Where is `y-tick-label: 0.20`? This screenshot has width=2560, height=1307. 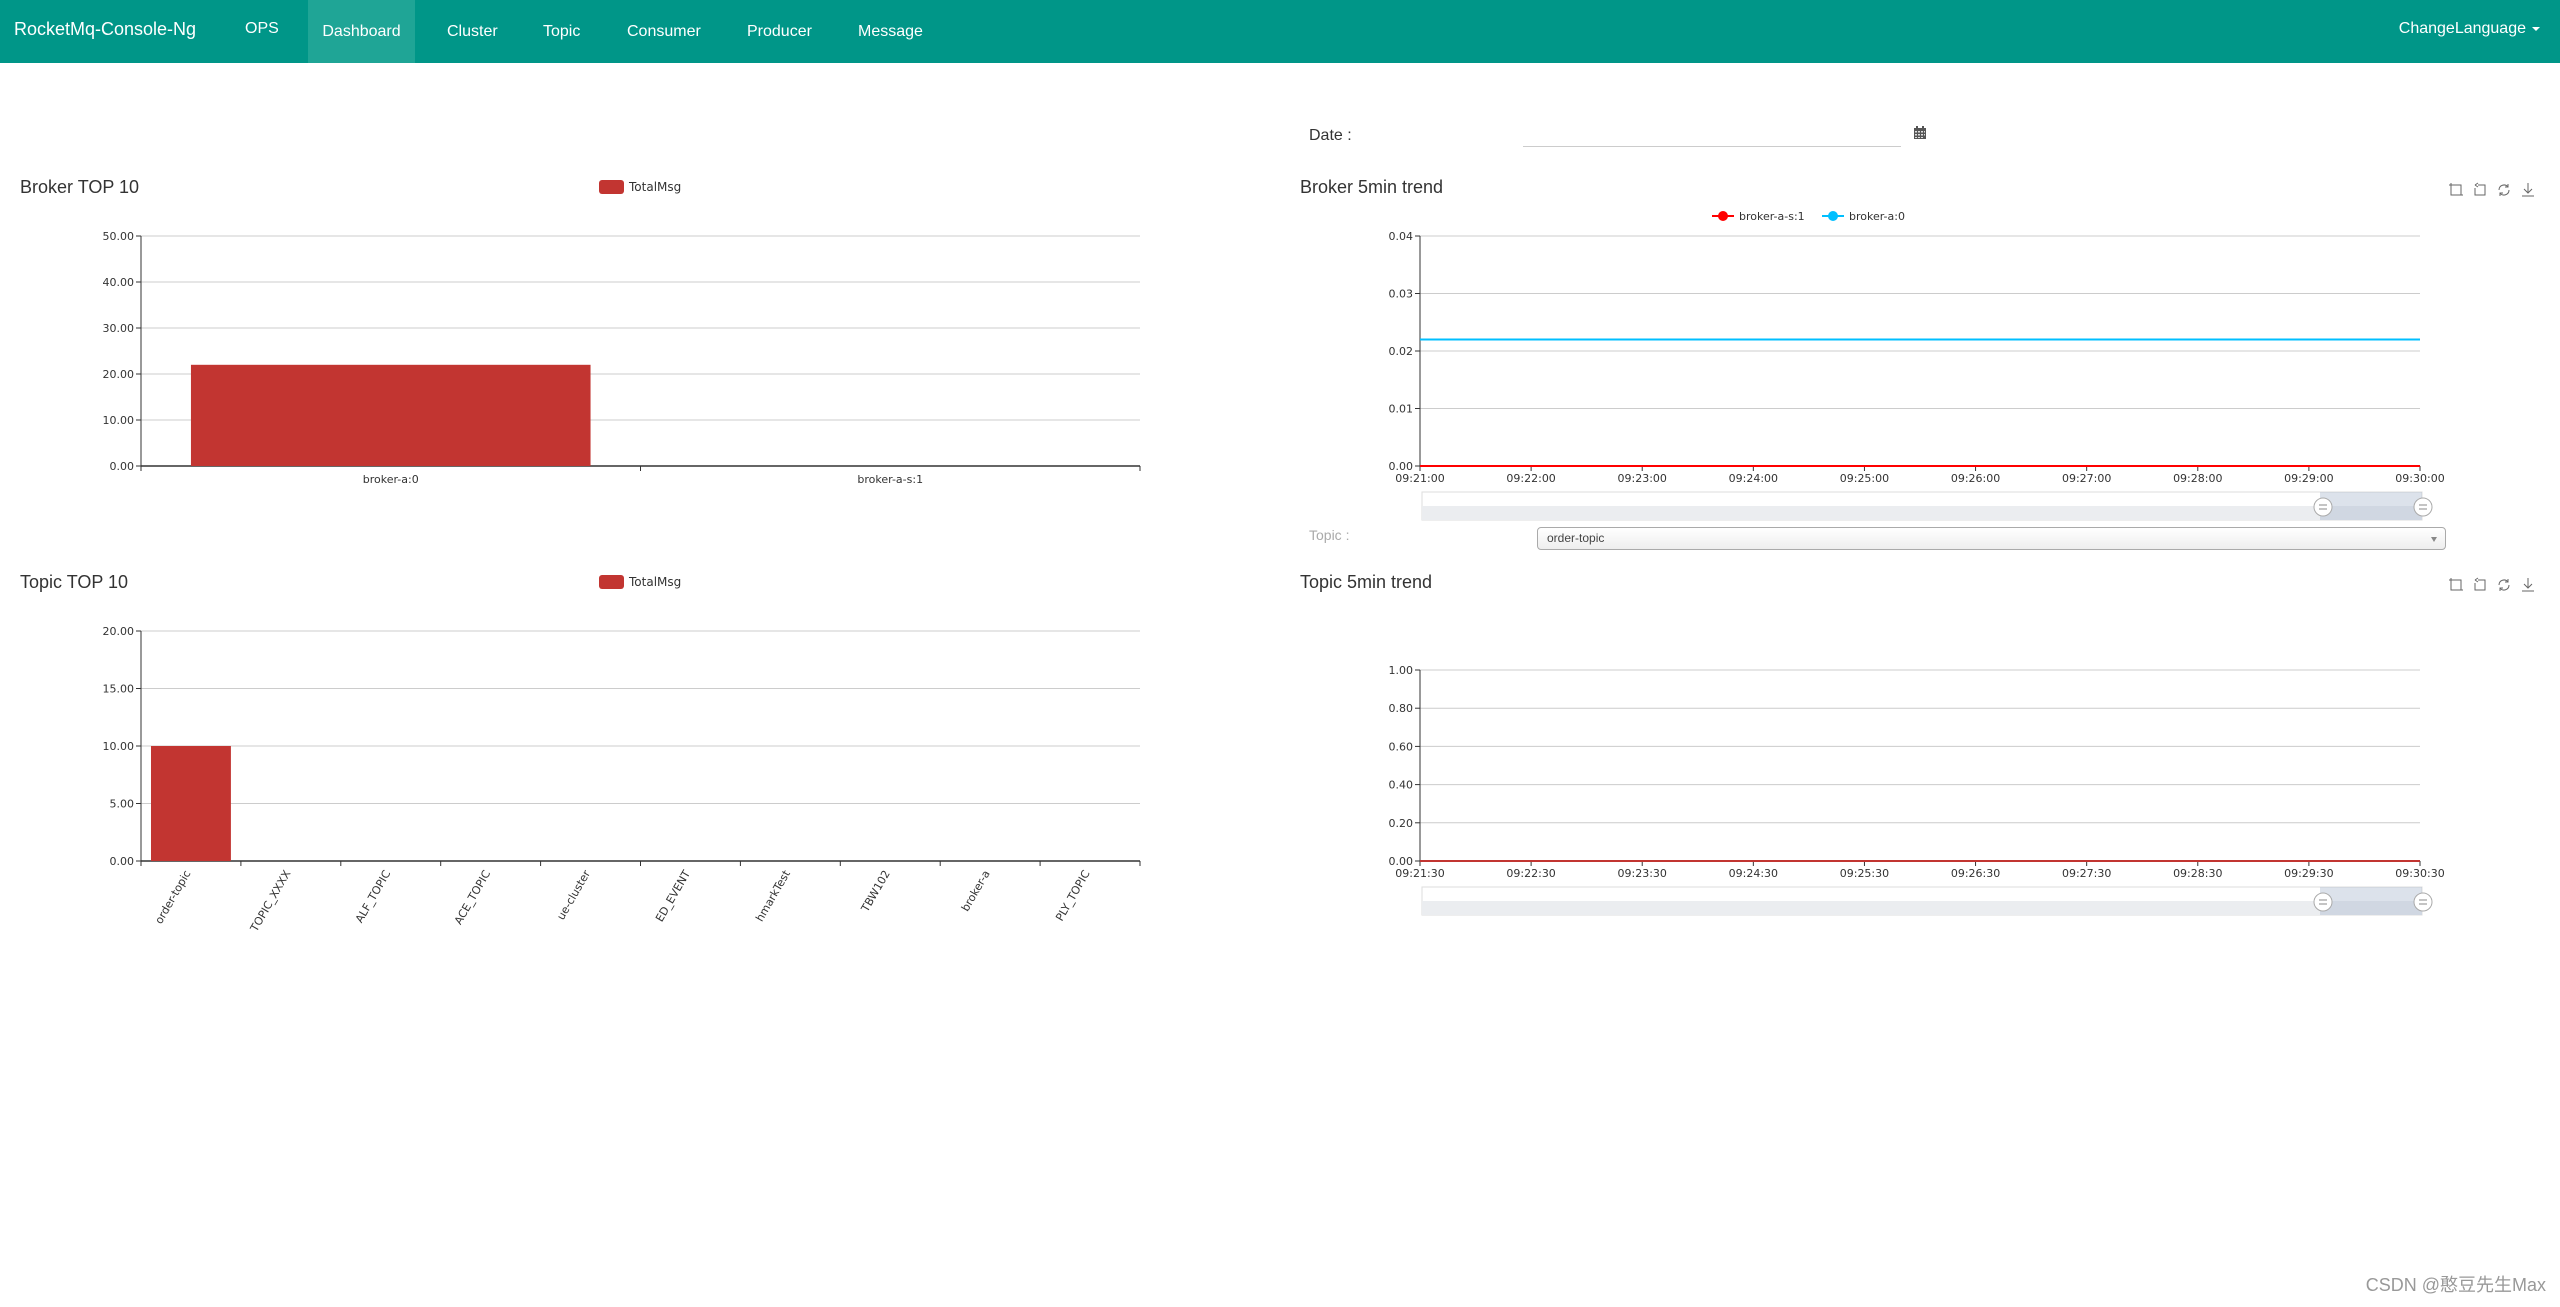 y-tick-label: 0.20 is located at coordinates (1401, 823).